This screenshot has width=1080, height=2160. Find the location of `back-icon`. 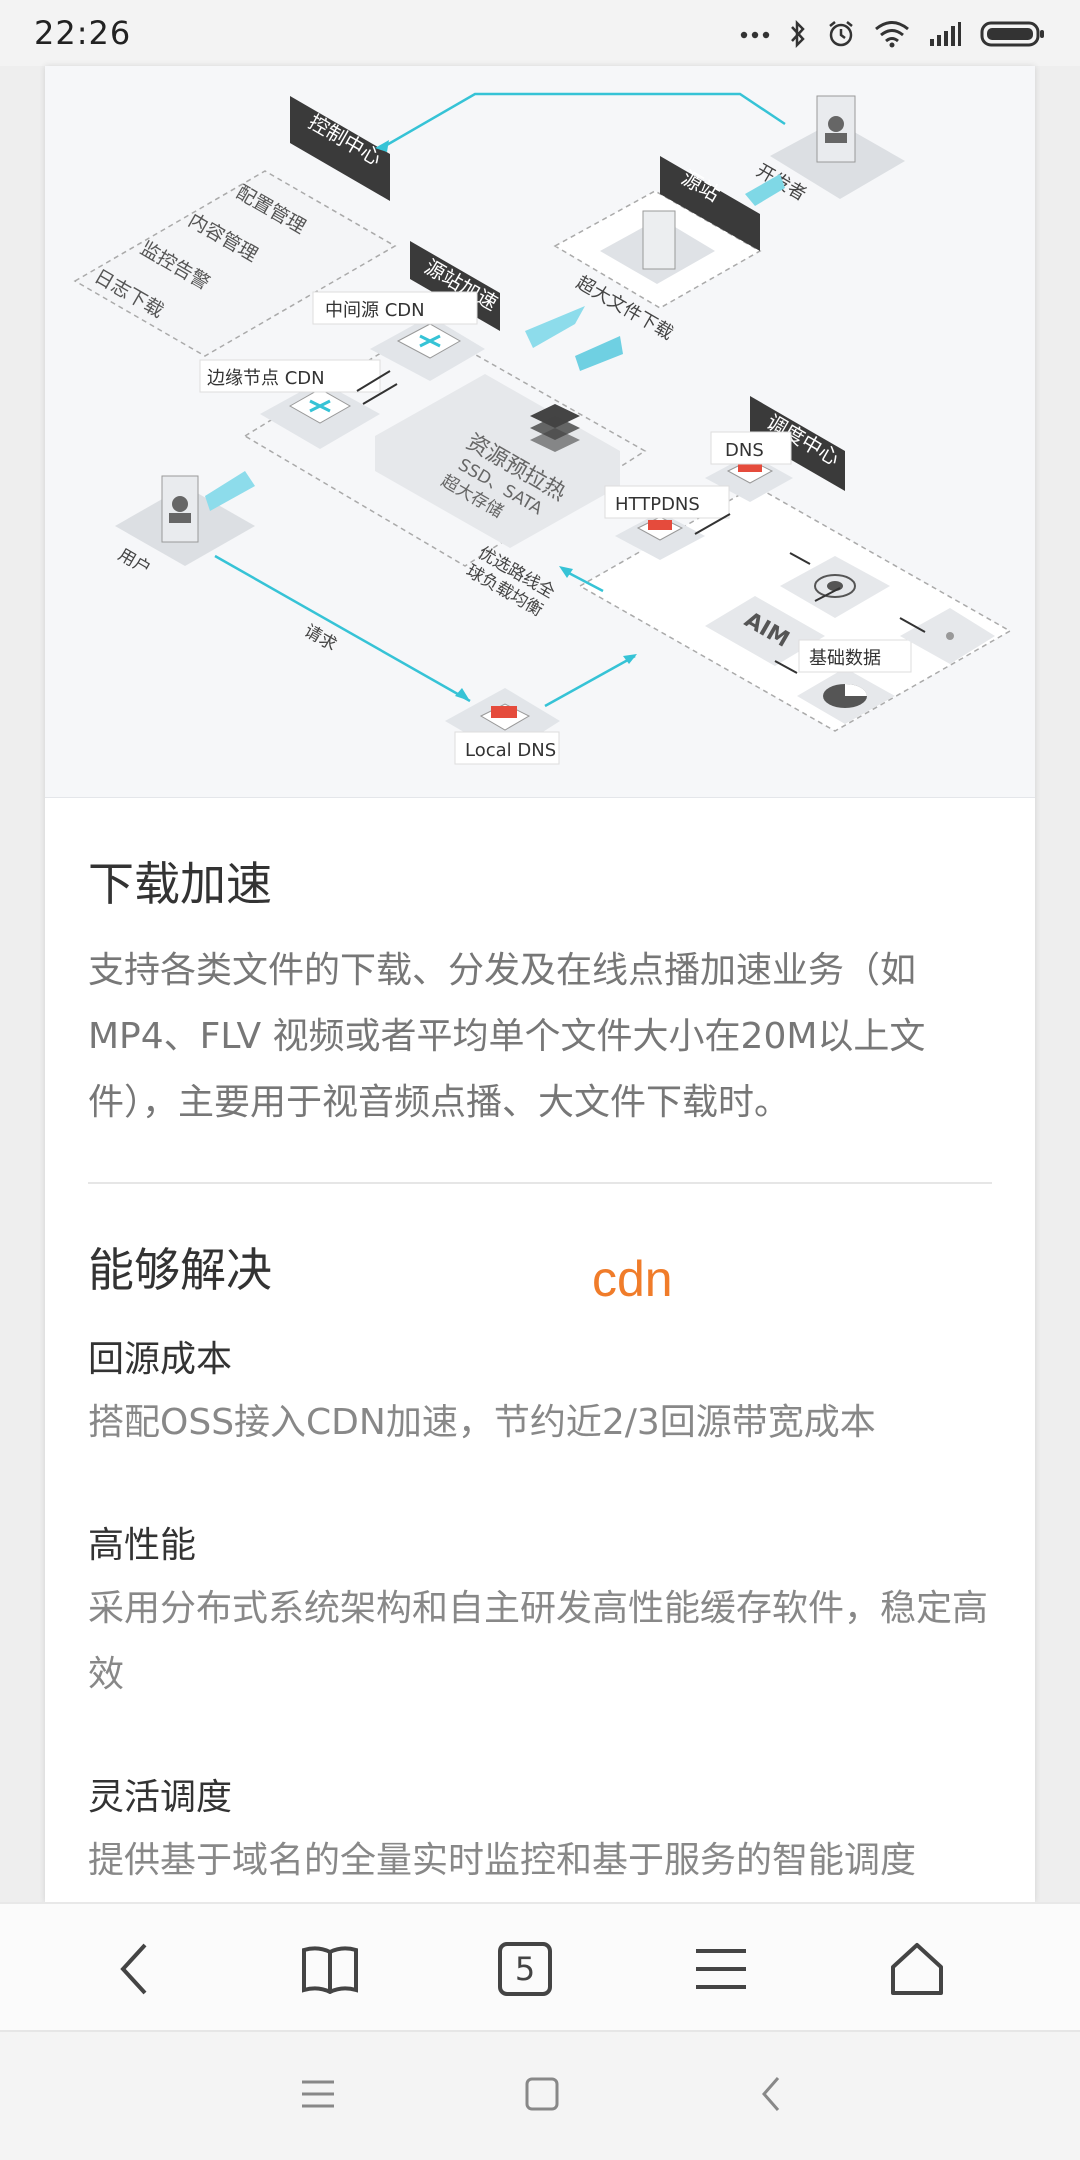

back-icon is located at coordinates (133, 1969).